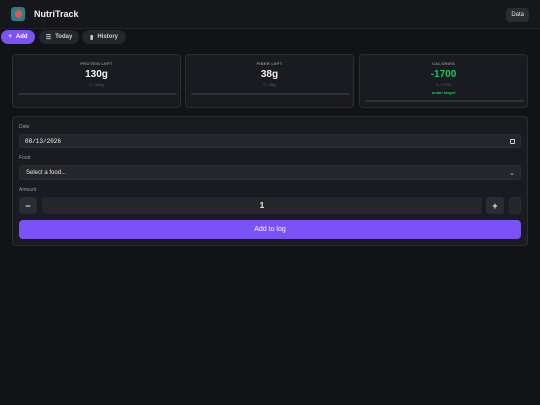  I want to click on tab-add: + Add, so click(18, 37).